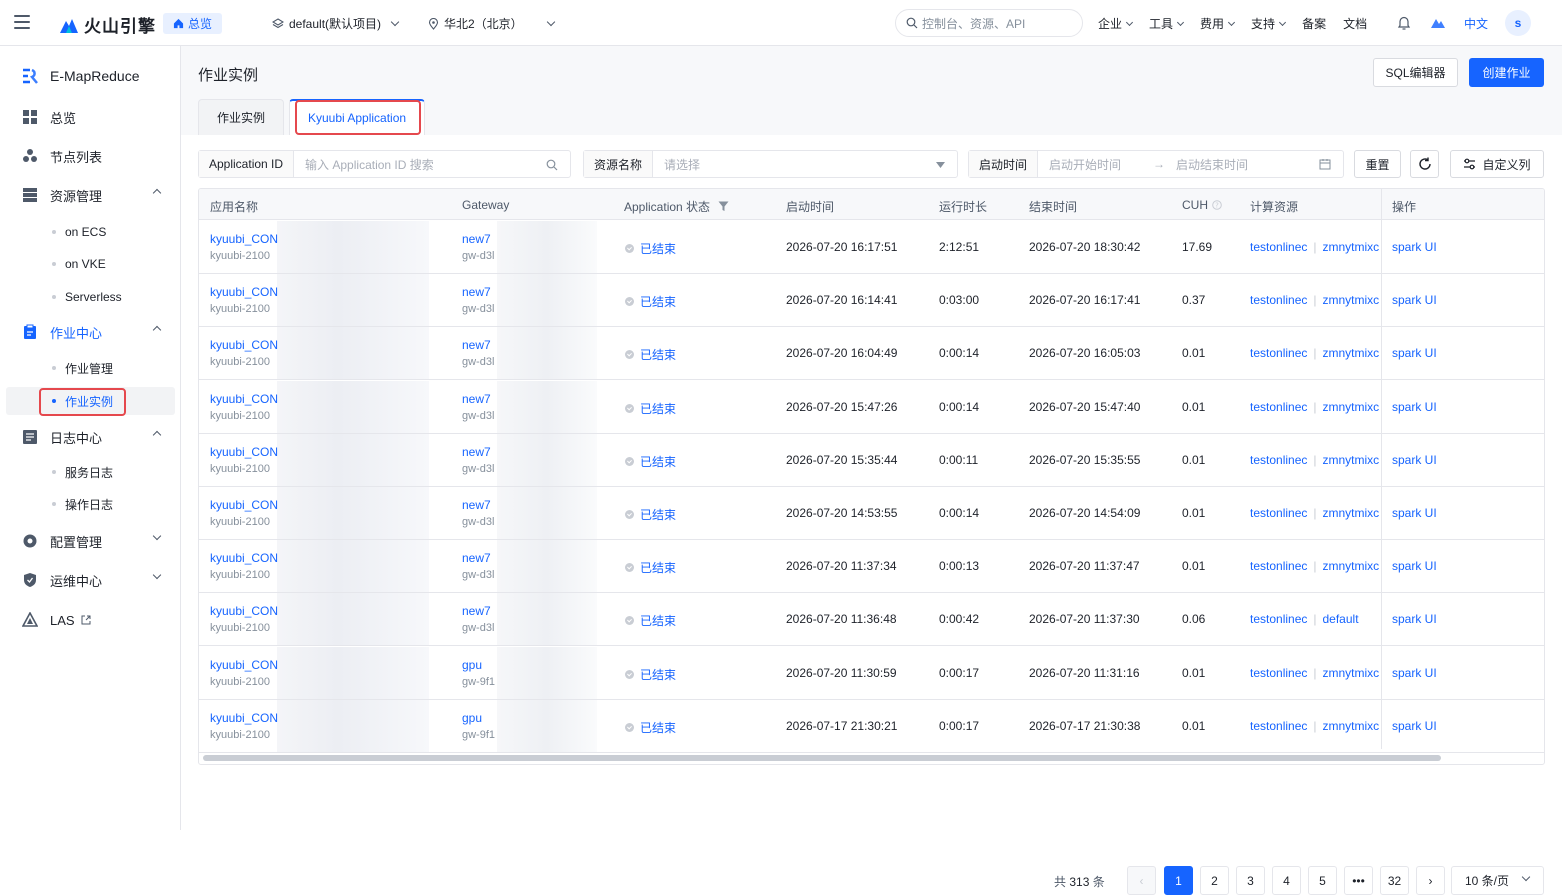  I want to click on sidebar-item-las: LAS, so click(97, 620).